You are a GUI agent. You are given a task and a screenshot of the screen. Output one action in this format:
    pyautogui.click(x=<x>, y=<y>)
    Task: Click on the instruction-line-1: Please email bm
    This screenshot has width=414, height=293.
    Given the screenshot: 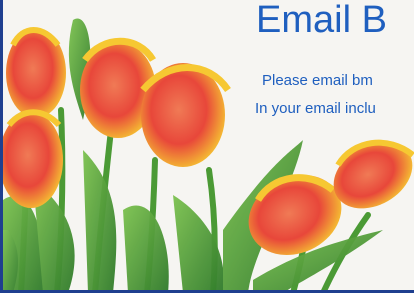 What is the action you would take?
    pyautogui.click(x=317, y=80)
    